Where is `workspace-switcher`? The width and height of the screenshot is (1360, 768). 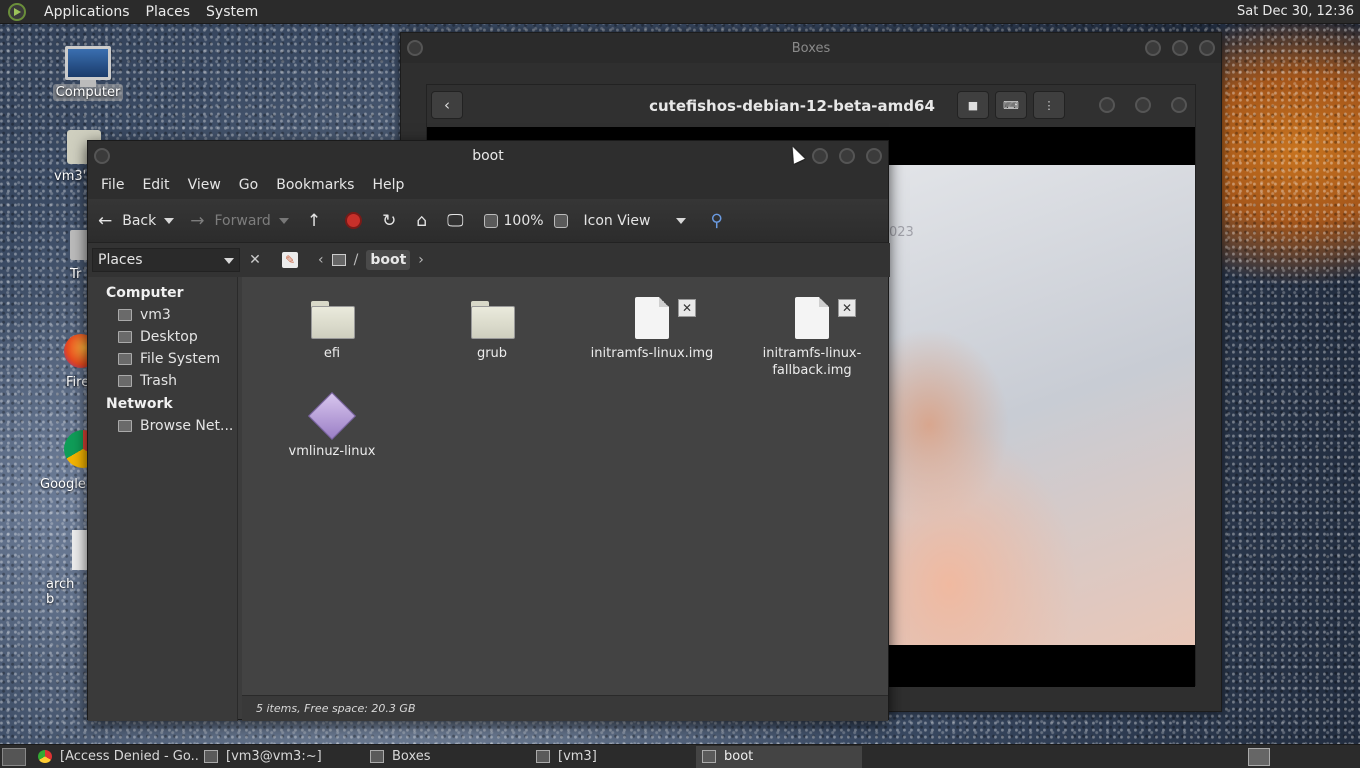
workspace-switcher is located at coordinates (1259, 756).